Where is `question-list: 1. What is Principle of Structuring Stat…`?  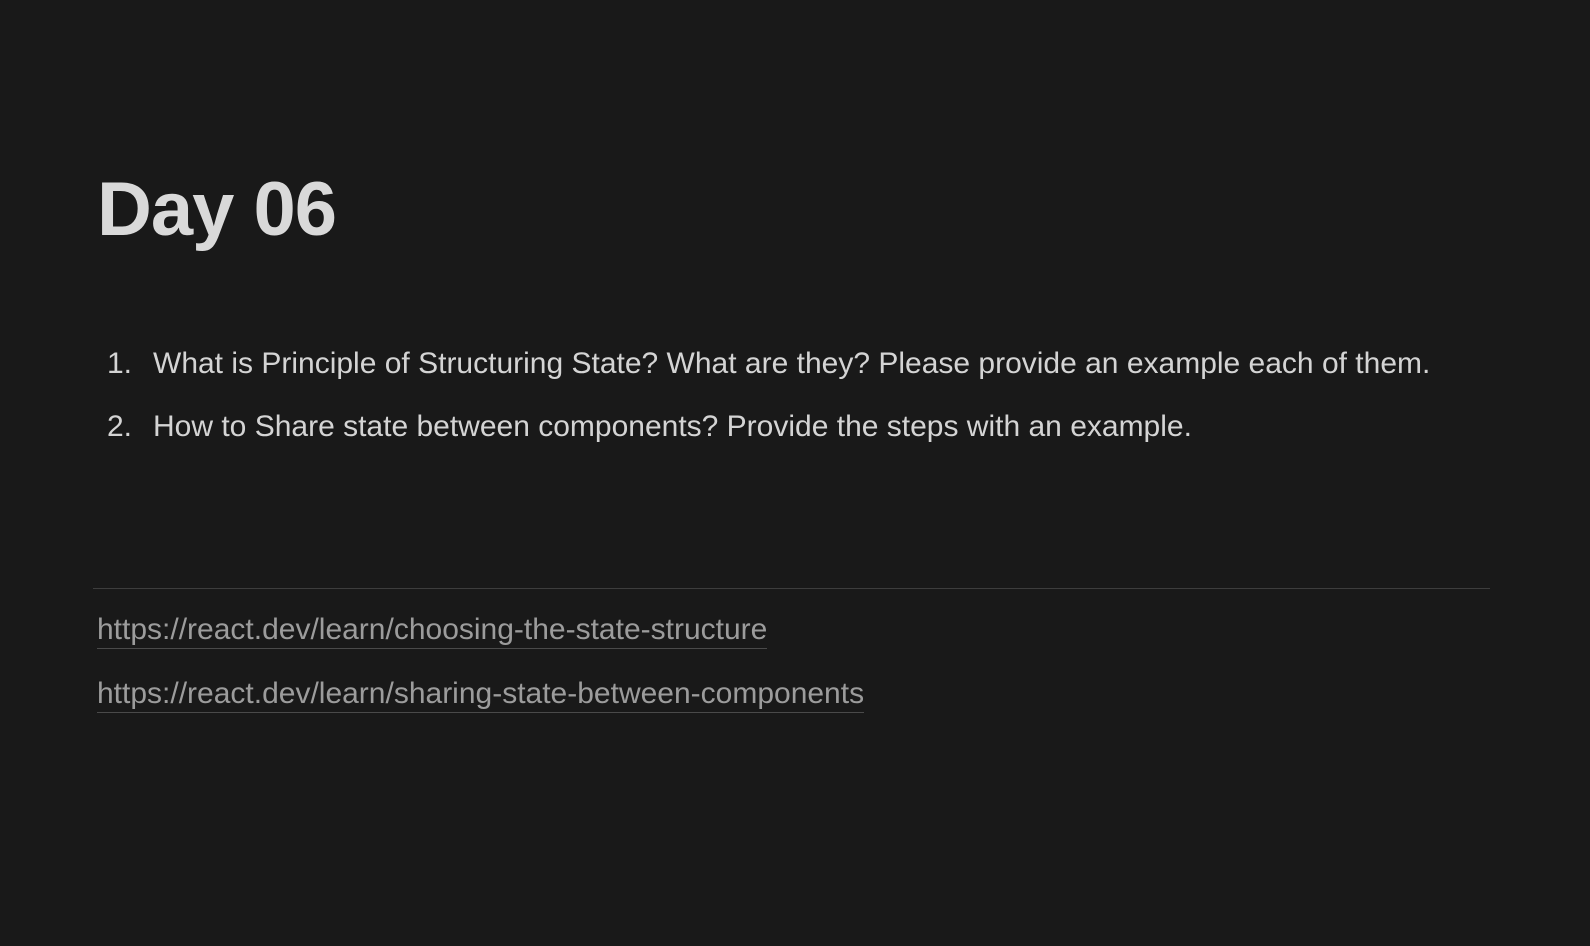
question-list: 1. What is Principle of Structuring Stat… is located at coordinates (787, 403).